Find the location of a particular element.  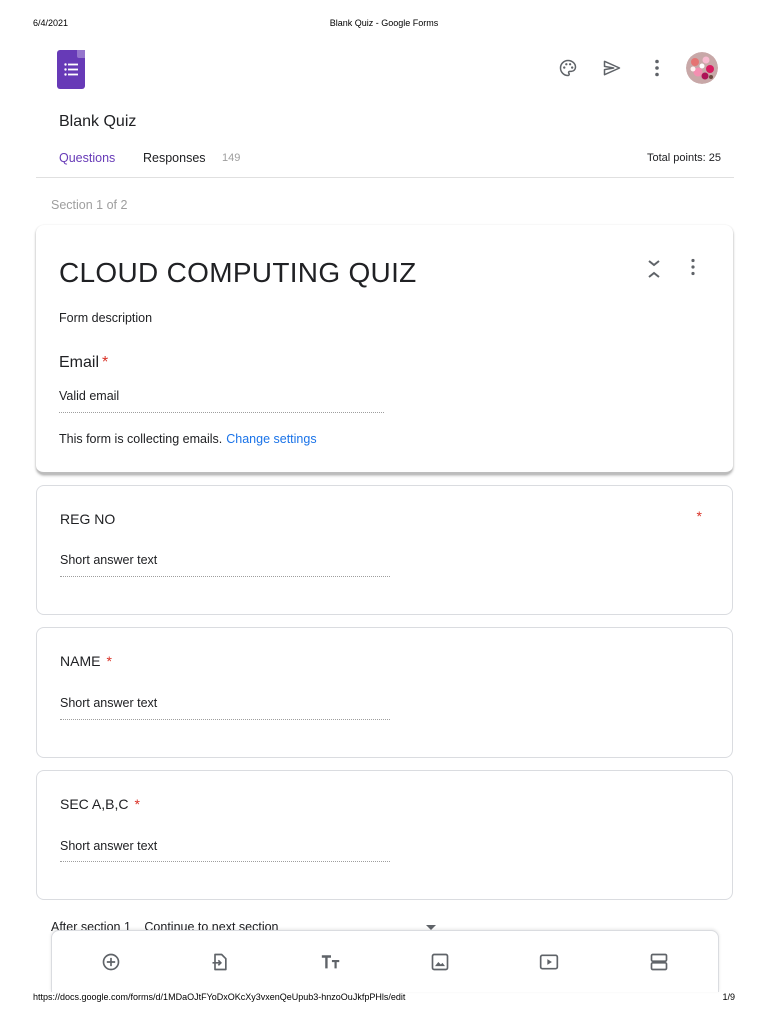

responses-count-badge: 149 is located at coordinates (231, 158).